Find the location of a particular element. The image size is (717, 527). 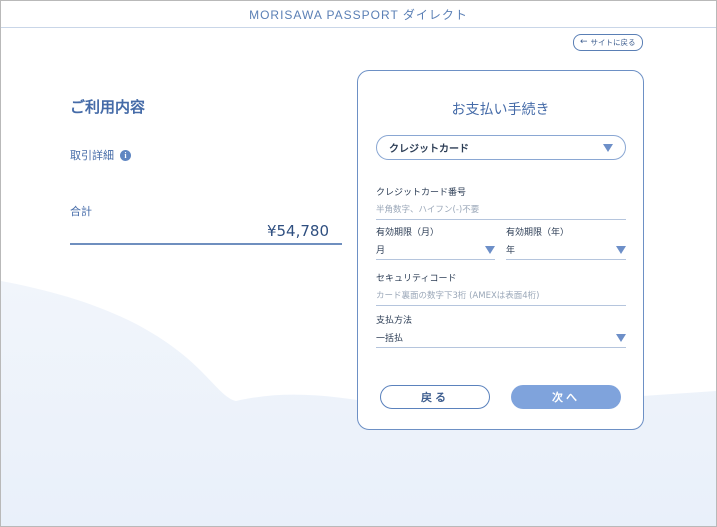

transaction-detail-label: 取引詳細 is located at coordinates (92, 155).